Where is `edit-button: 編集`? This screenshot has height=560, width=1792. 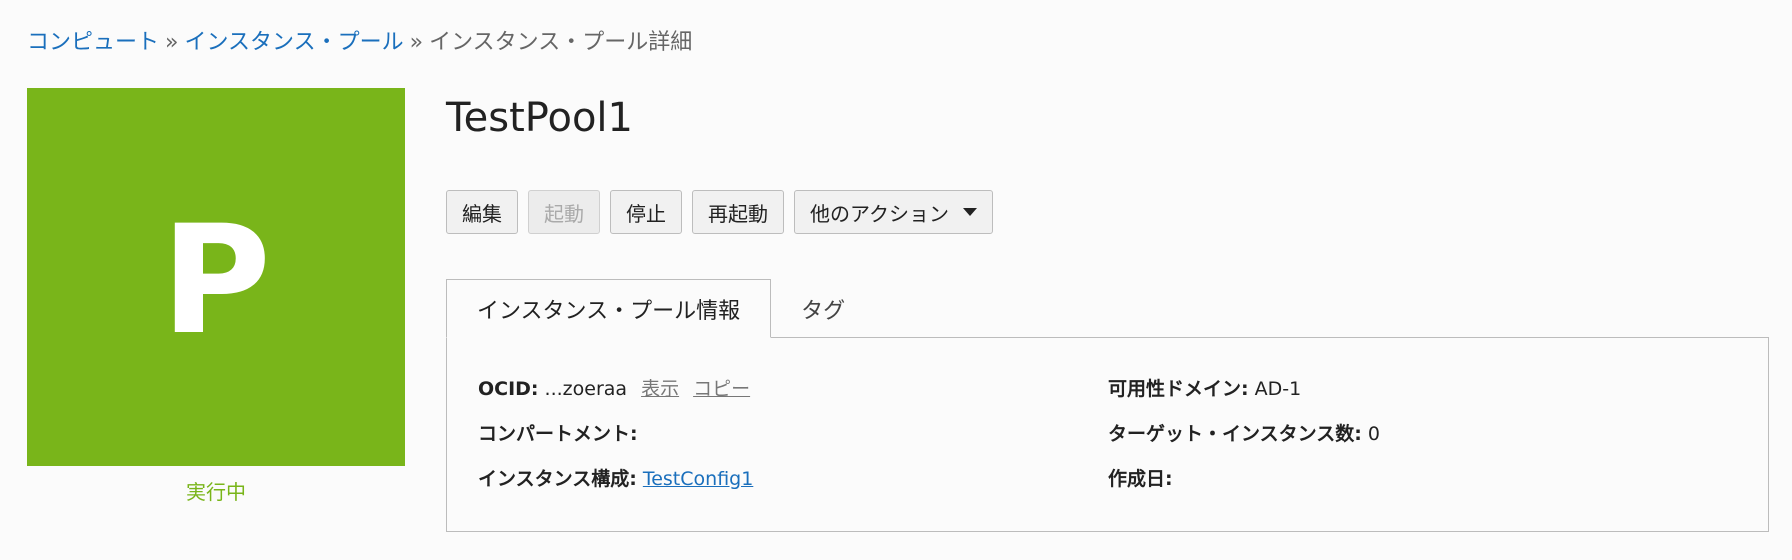 edit-button: 編集 is located at coordinates (482, 212).